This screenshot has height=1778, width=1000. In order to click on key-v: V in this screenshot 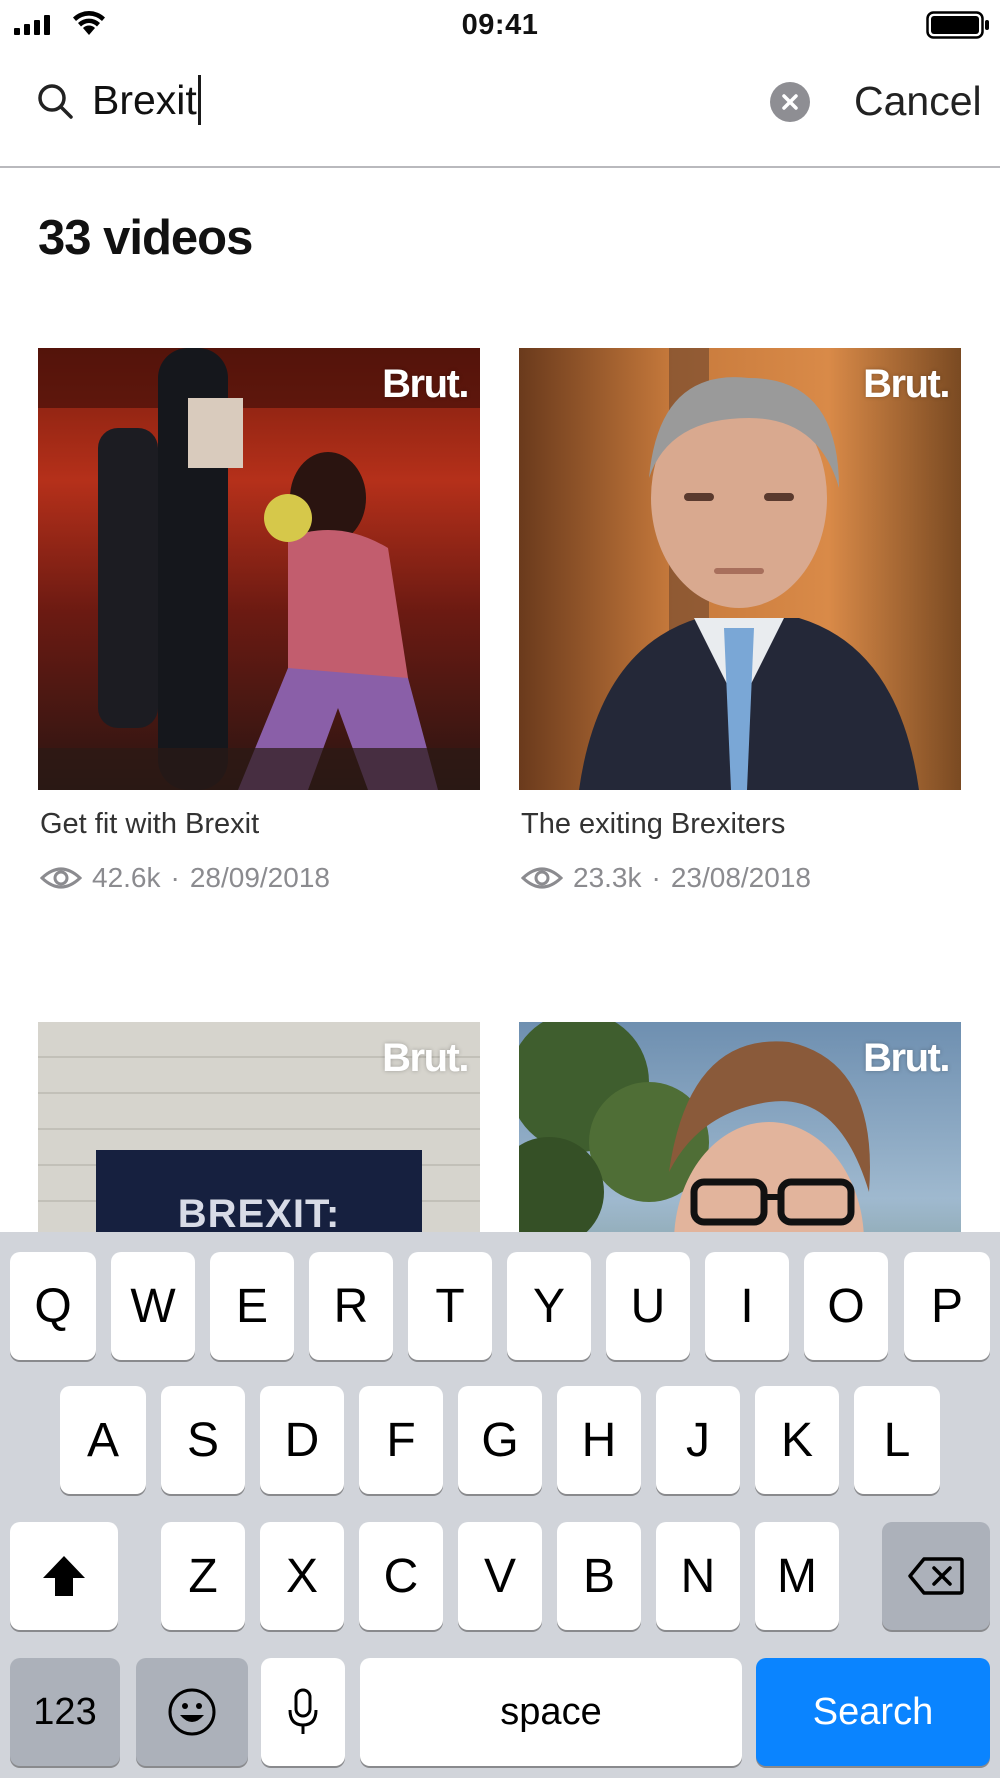, I will do `click(500, 1576)`.